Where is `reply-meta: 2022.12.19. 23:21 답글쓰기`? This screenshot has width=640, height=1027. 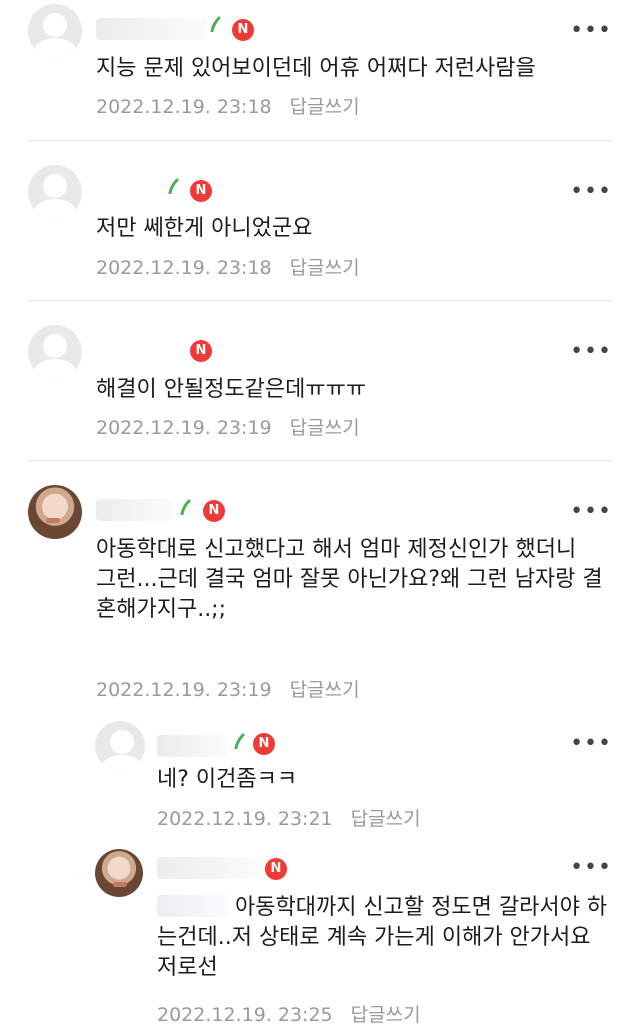
reply-meta: 2022.12.19. 23:21 답글쓰기 is located at coordinates (289, 817).